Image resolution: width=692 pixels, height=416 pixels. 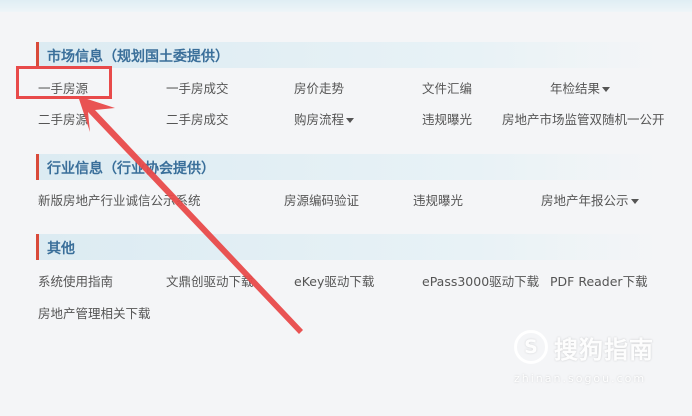 I want to click on watermark-url: zhinan.sogou.com, so click(x=580, y=378).